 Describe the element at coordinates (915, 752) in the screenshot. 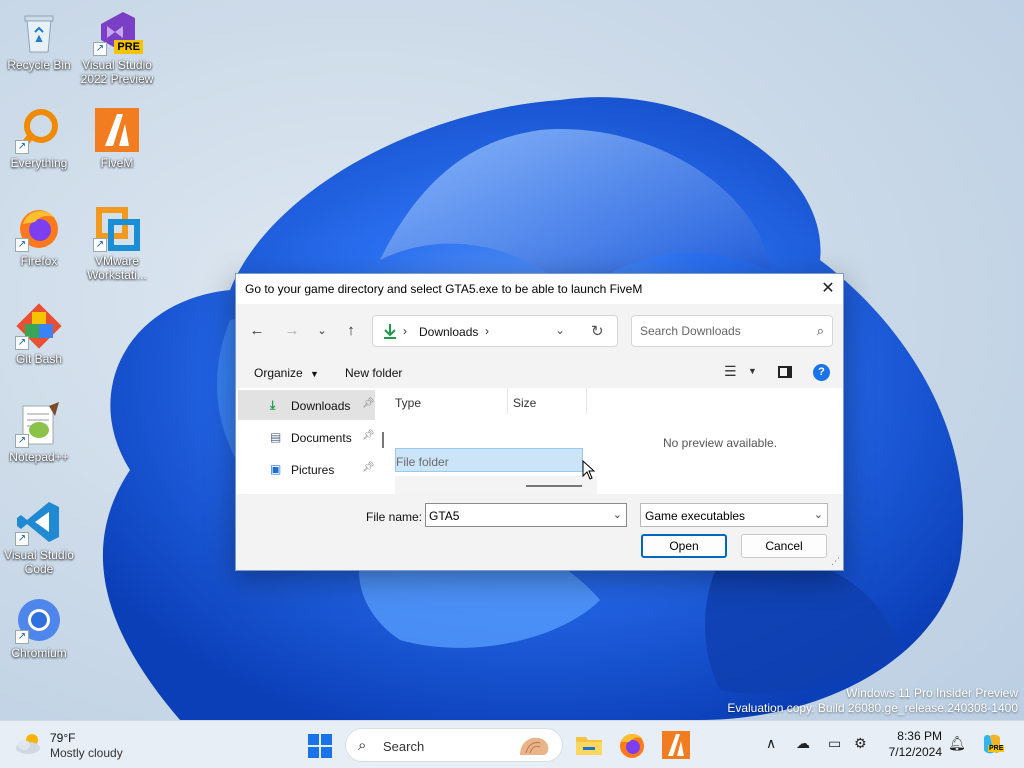

I see `clock-date: 7/12/2024` at that location.